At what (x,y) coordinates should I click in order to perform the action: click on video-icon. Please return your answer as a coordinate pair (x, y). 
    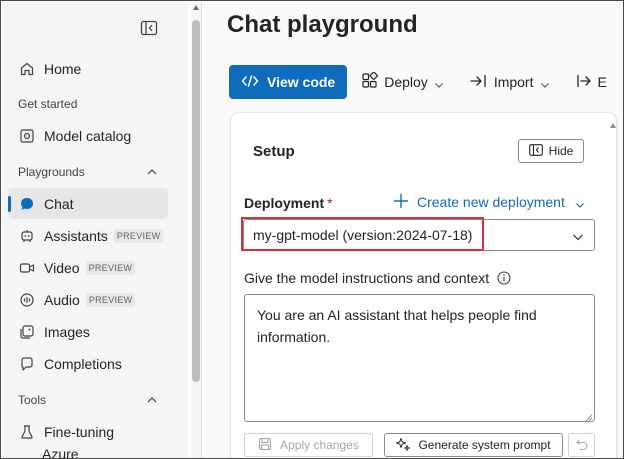
    Looking at the image, I should click on (27, 268).